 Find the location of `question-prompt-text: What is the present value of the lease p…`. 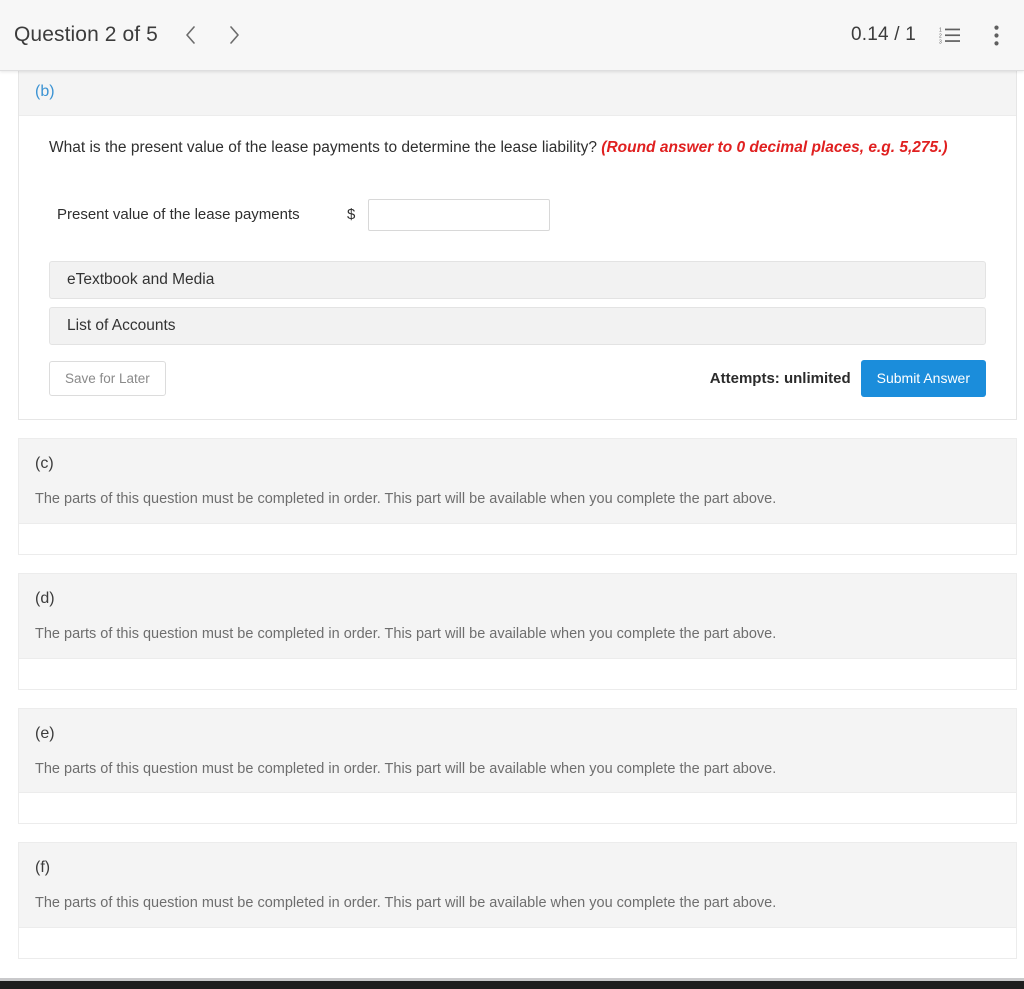

question-prompt-text: What is the present value of the lease p… is located at coordinates (323, 147).